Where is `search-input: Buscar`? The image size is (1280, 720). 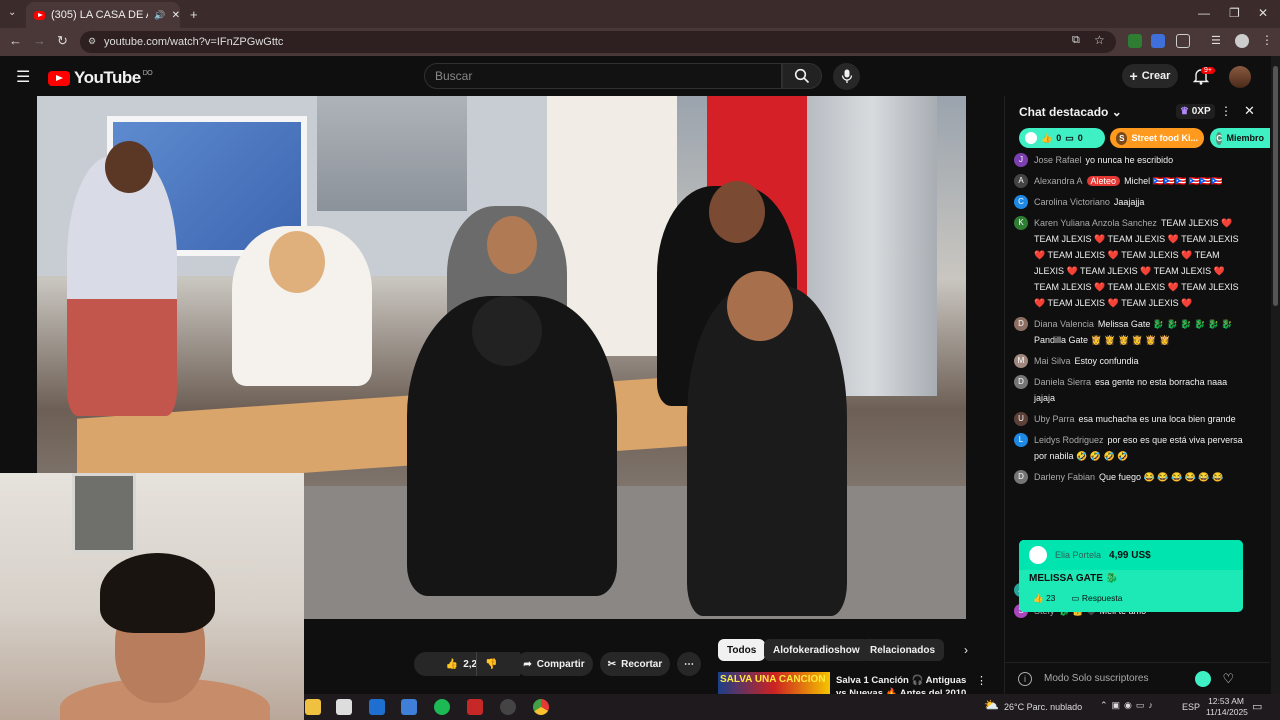 search-input: Buscar is located at coordinates (603, 76).